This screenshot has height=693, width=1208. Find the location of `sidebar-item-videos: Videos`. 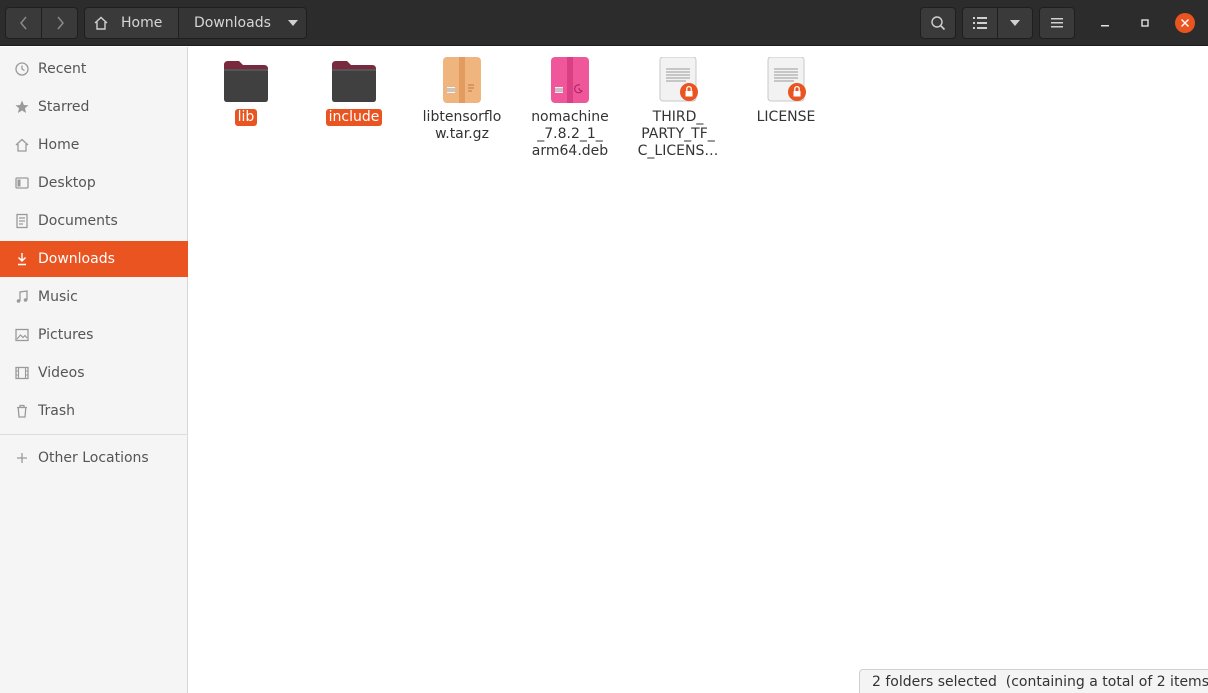

sidebar-item-videos: Videos is located at coordinates (94, 373).